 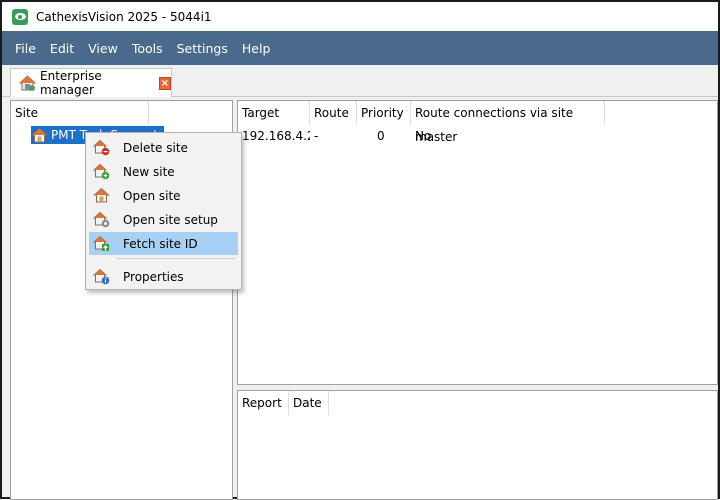 I want to click on menu-separator, so click(x=176, y=258).